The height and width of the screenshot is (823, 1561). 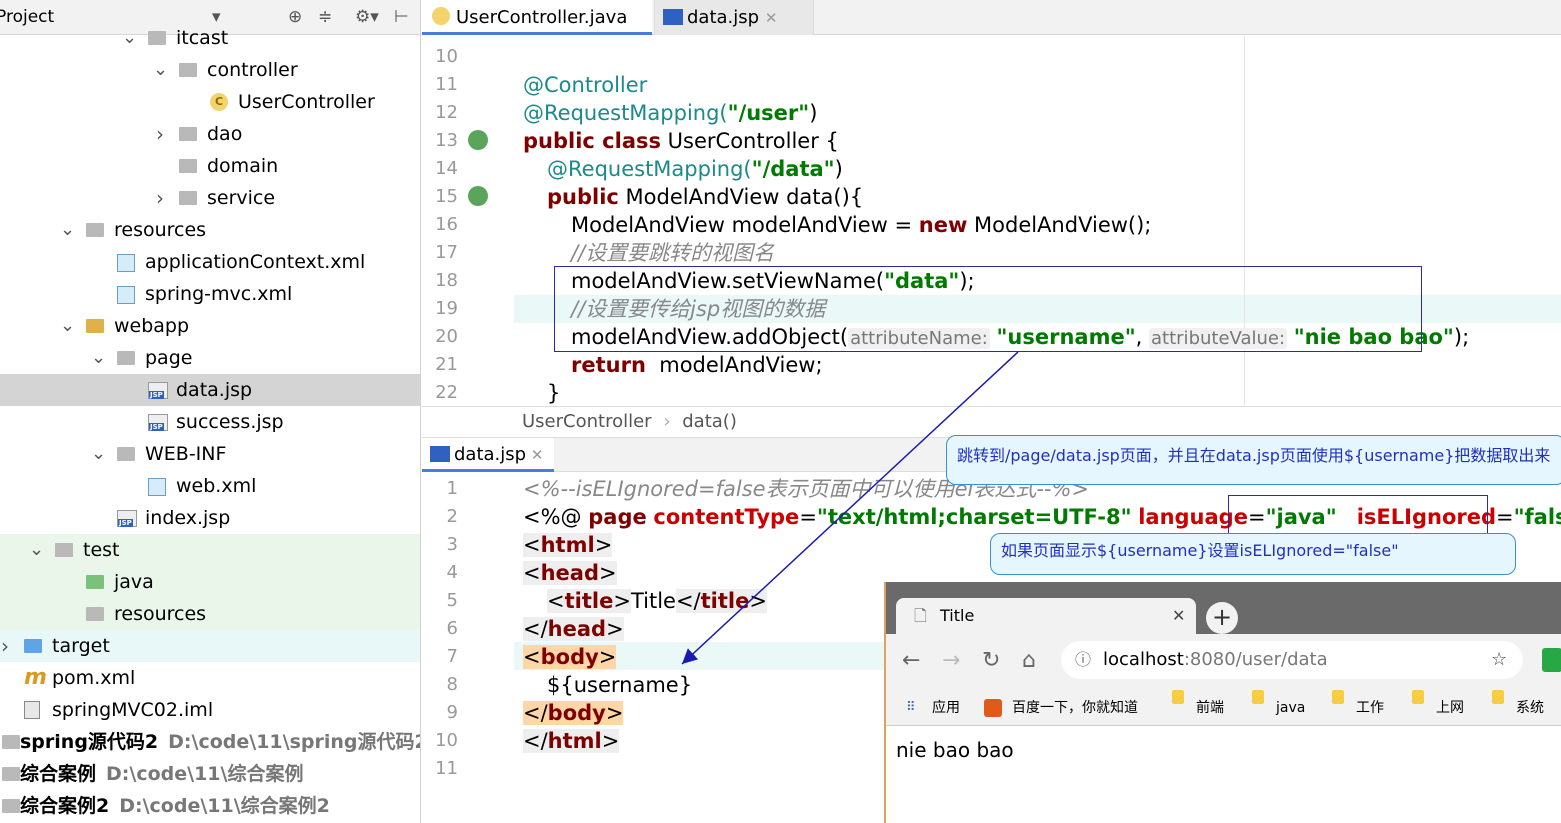 What do you see at coordinates (793, 169) in the screenshot?
I see `string: "/data"` at bounding box center [793, 169].